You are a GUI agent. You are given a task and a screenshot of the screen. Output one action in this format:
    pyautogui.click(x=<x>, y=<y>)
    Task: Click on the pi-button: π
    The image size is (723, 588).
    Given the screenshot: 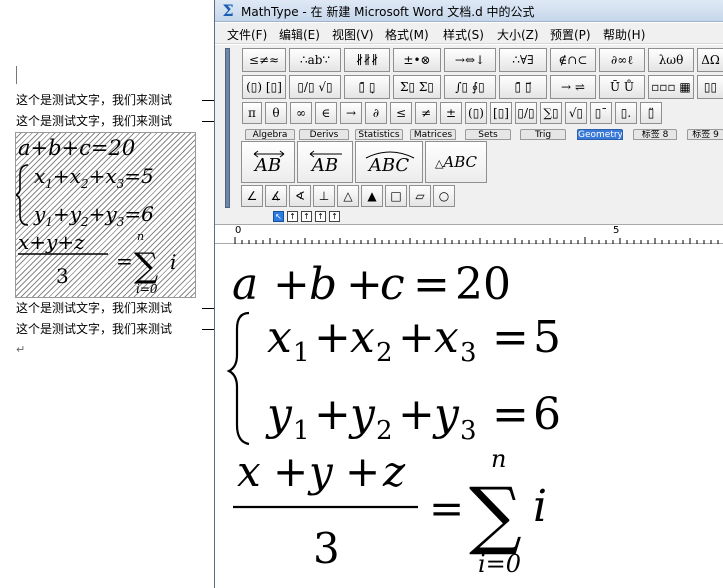 What is the action you would take?
    pyautogui.click(x=252, y=113)
    